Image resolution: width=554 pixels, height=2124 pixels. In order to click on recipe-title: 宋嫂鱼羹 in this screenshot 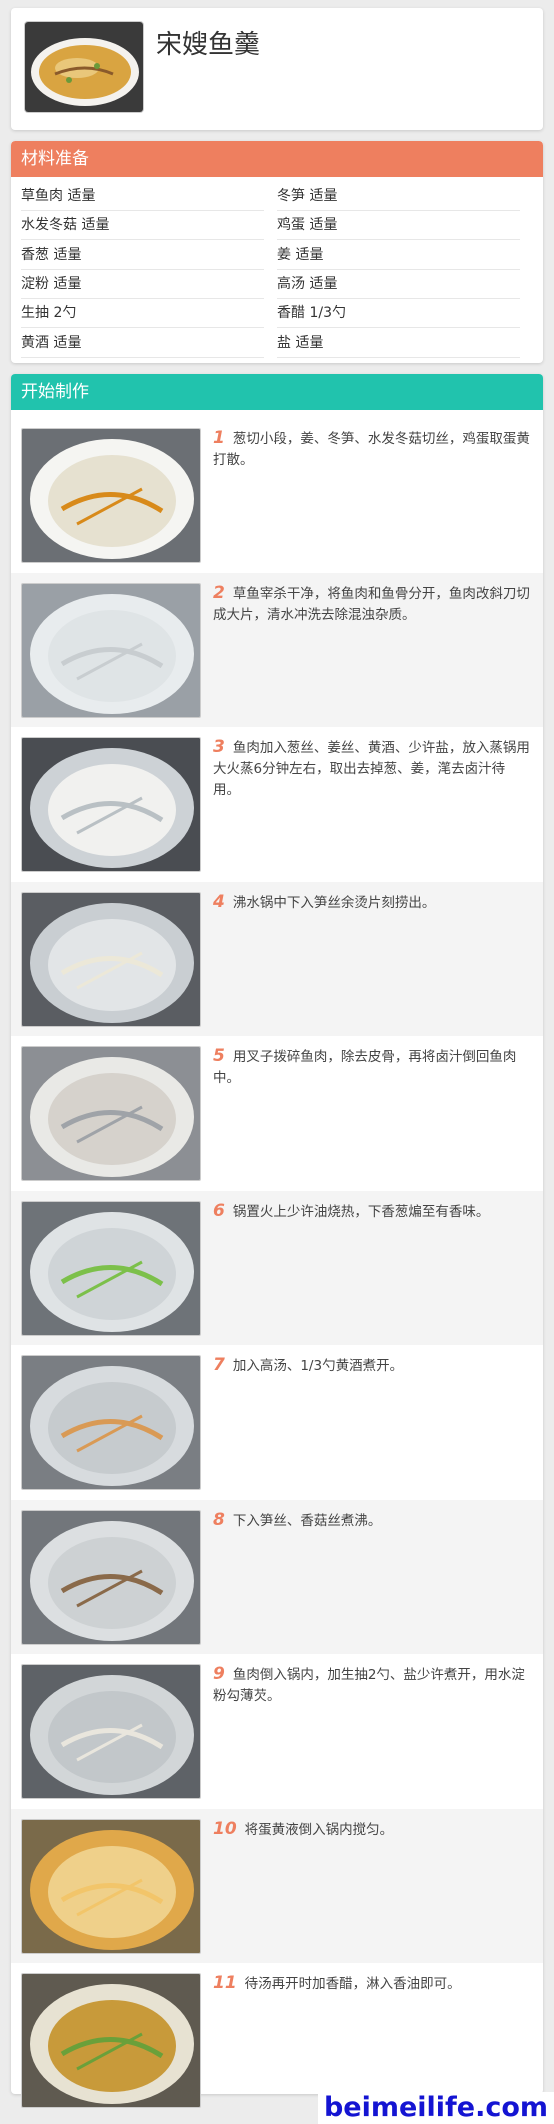, I will do `click(208, 45)`.